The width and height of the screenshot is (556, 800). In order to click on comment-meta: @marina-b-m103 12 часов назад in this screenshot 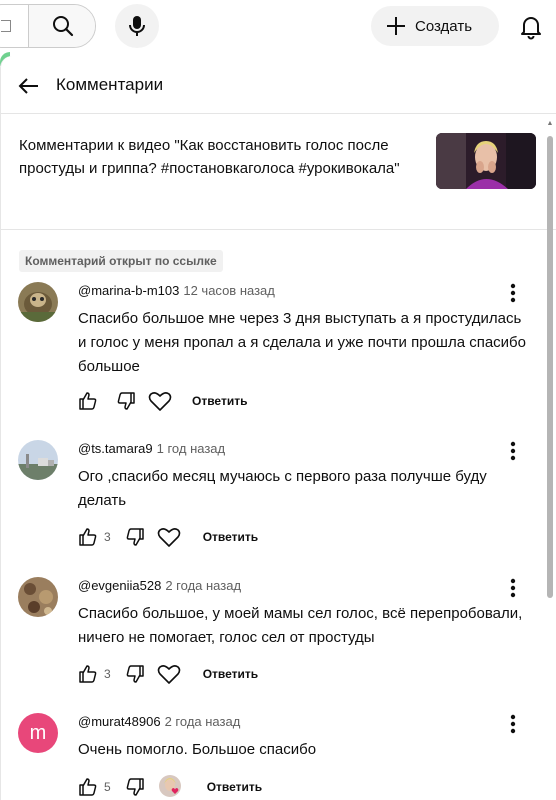, I will do `click(176, 290)`.